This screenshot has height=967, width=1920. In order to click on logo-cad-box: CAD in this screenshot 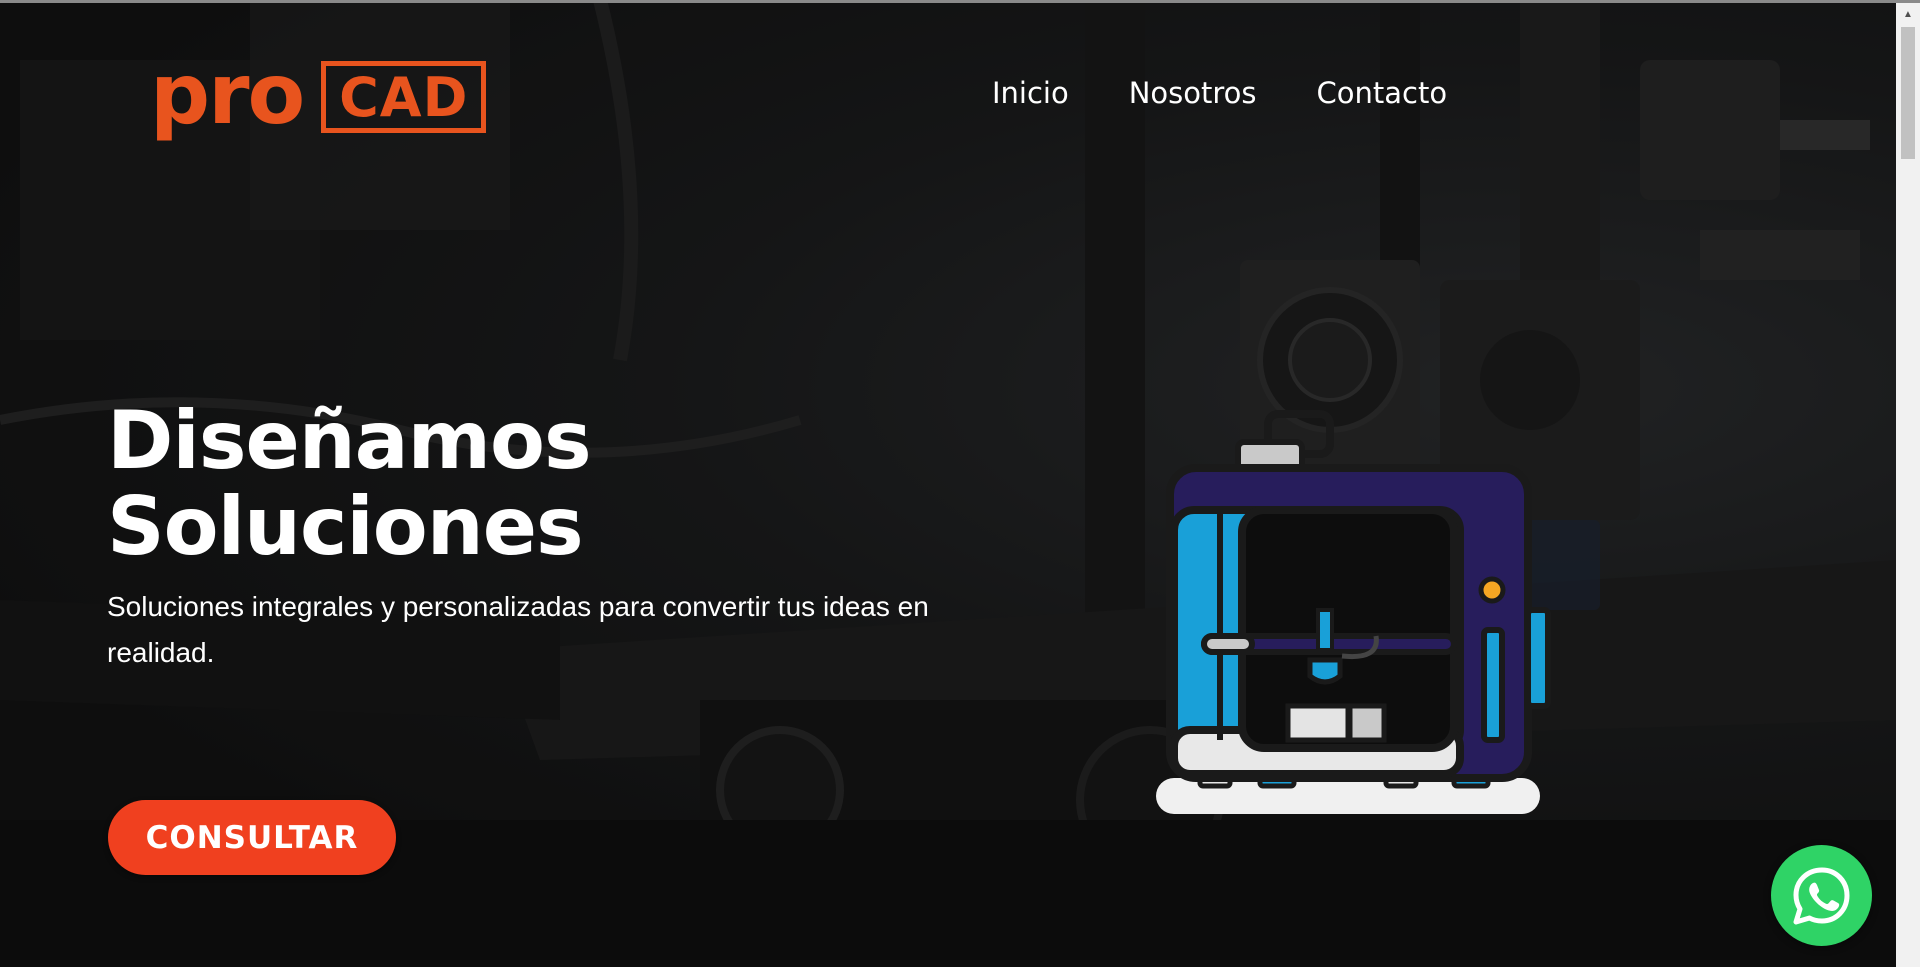, I will do `click(404, 97)`.